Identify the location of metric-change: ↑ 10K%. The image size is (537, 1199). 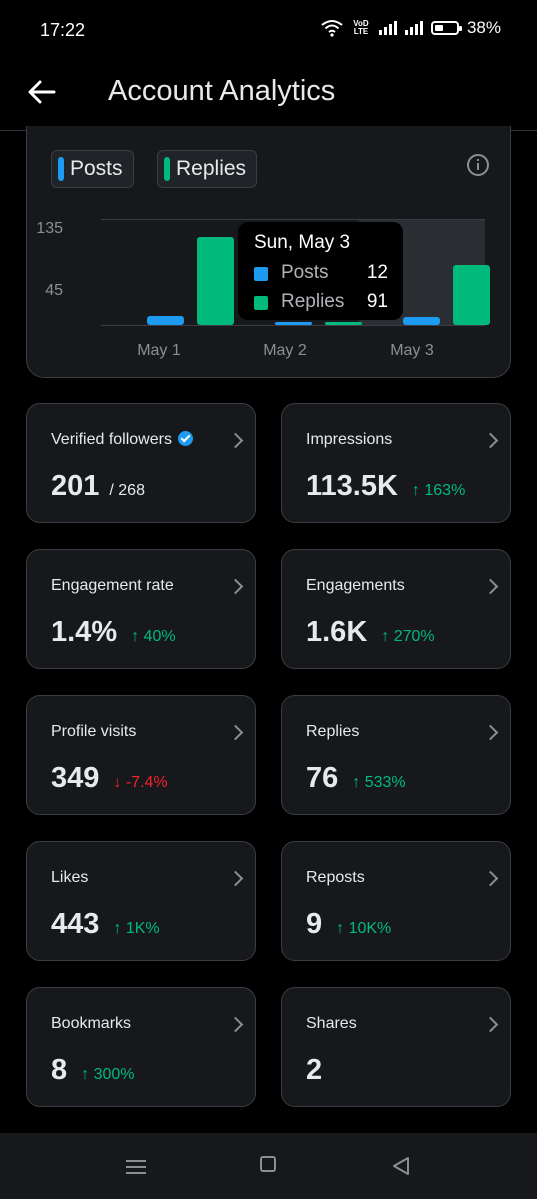
(364, 928).